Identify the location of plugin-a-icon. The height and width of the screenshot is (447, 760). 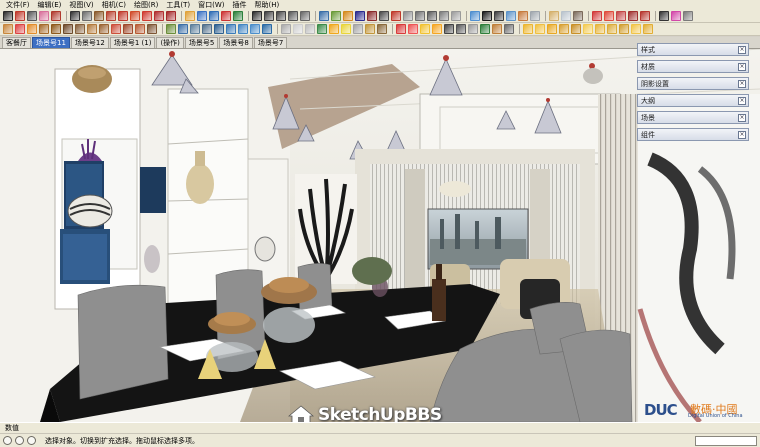
(597, 16).